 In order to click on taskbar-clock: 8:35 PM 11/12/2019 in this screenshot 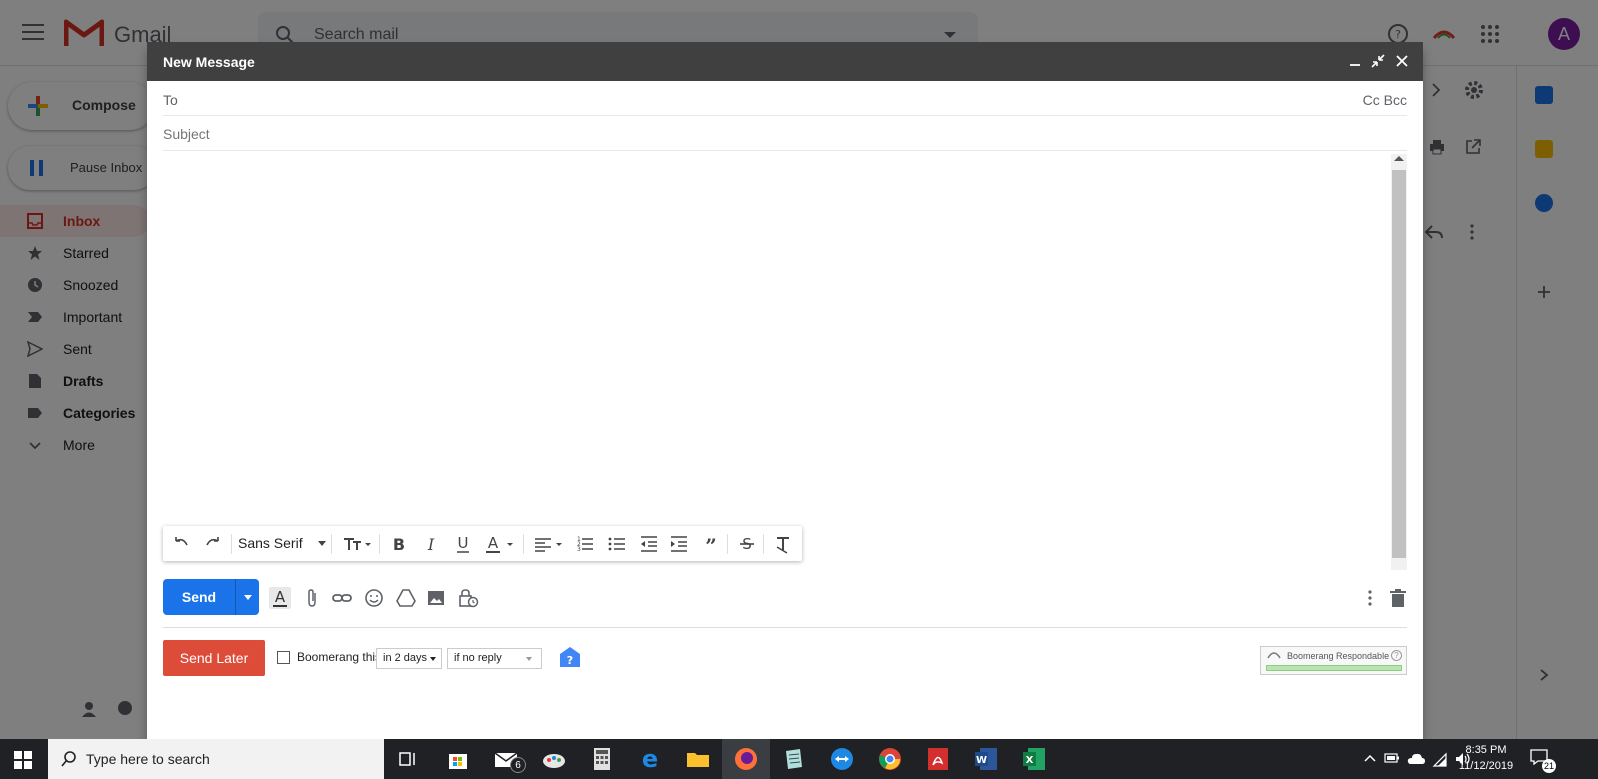, I will do `click(1486, 758)`.